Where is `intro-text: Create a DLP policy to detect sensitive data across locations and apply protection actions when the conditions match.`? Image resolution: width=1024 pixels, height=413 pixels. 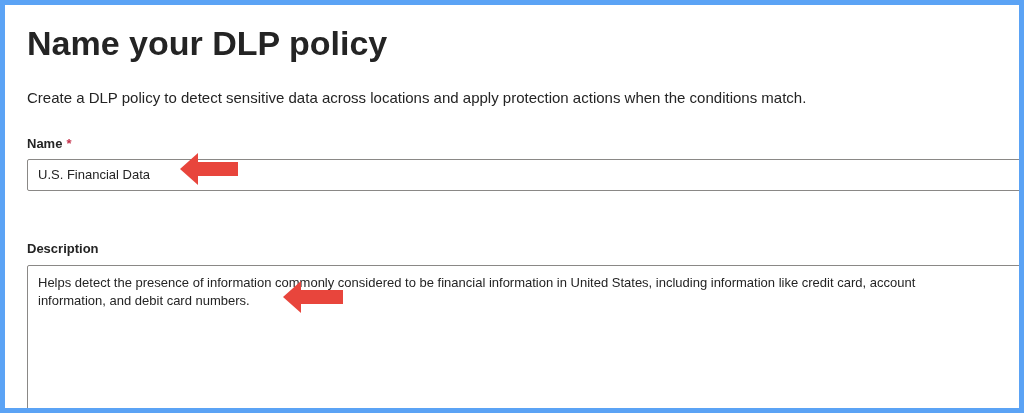
intro-text: Create a DLP policy to detect sensitive data across locations and apply protection actions when the conditions match. is located at coordinates (417, 98).